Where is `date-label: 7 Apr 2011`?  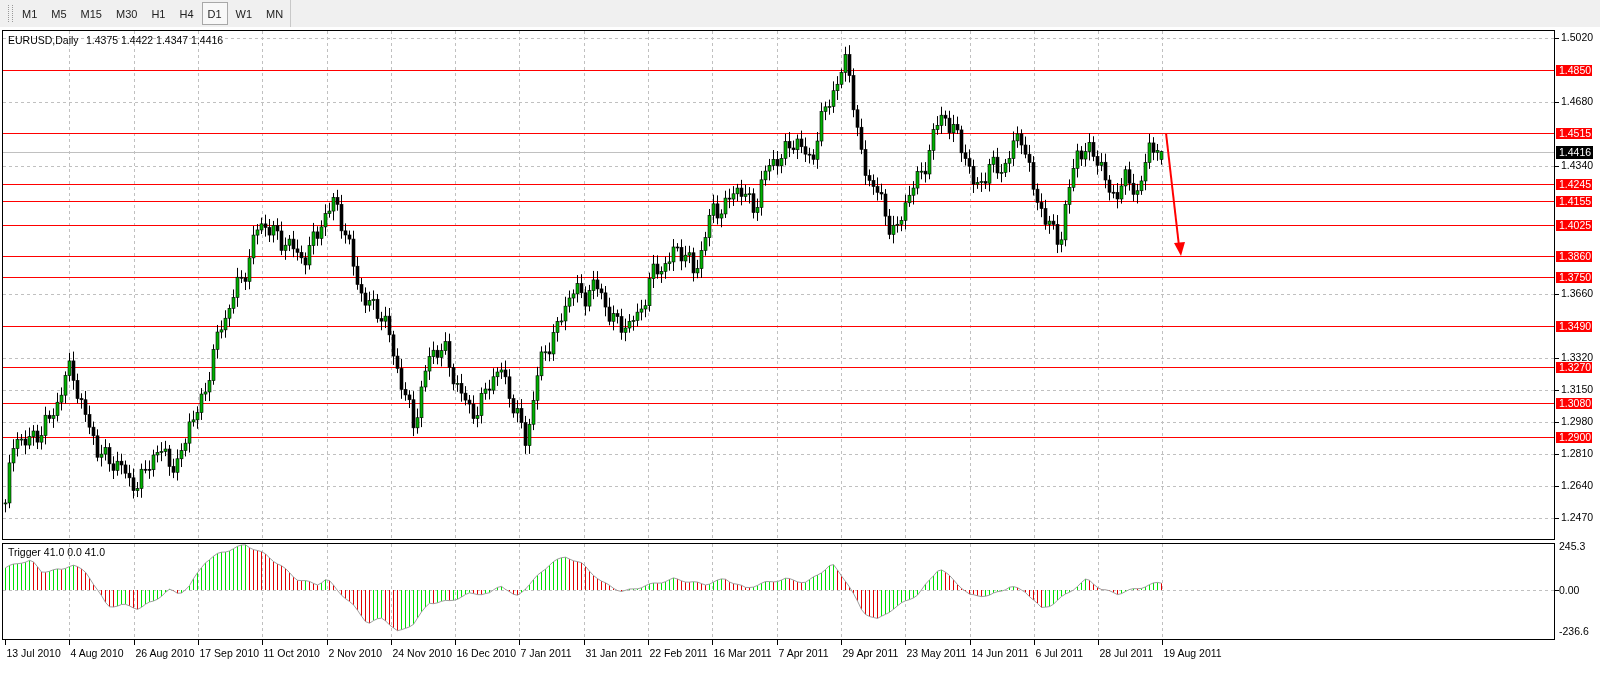 date-label: 7 Apr 2011 is located at coordinates (803, 653).